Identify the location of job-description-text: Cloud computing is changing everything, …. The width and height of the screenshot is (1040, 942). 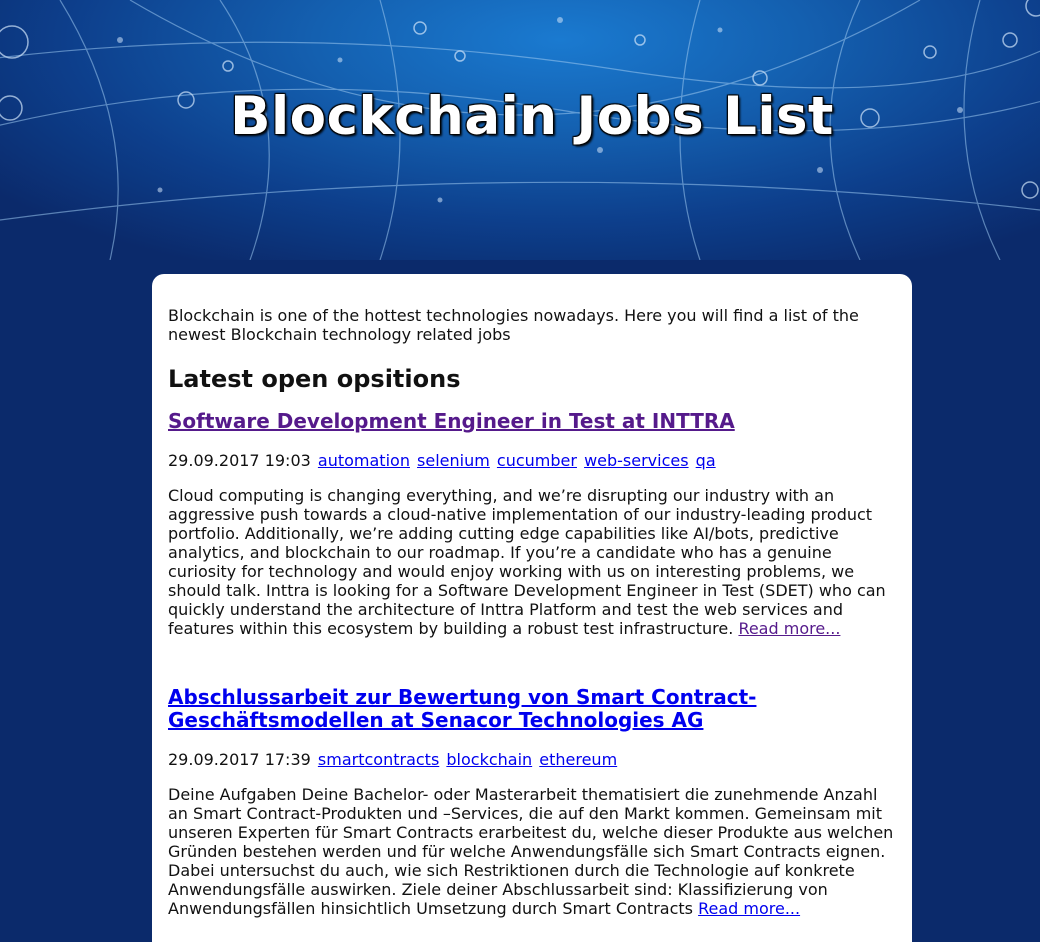
(527, 562).